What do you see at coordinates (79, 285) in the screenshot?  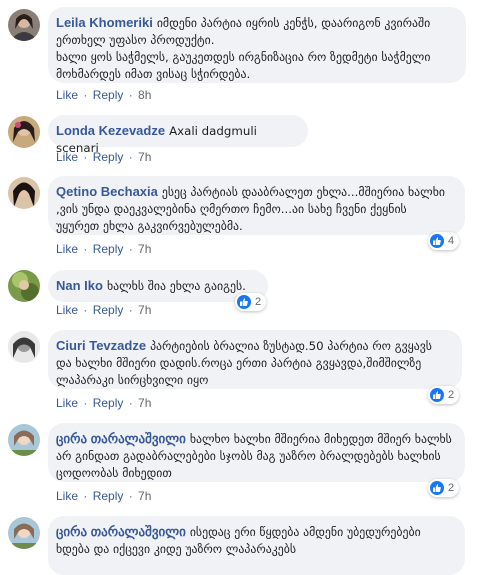 I see `comment-author: Nan Iko` at bounding box center [79, 285].